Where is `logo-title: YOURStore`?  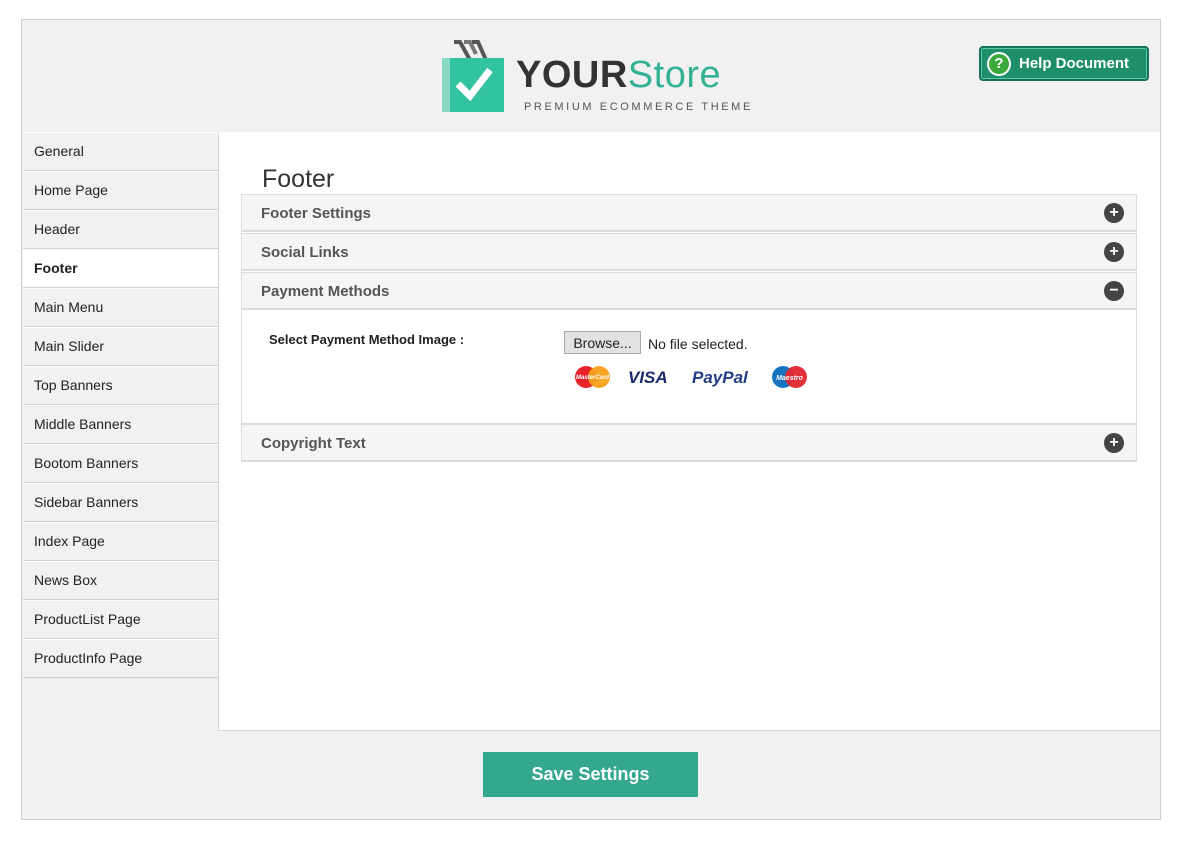
logo-title: YOURStore is located at coordinates (618, 75).